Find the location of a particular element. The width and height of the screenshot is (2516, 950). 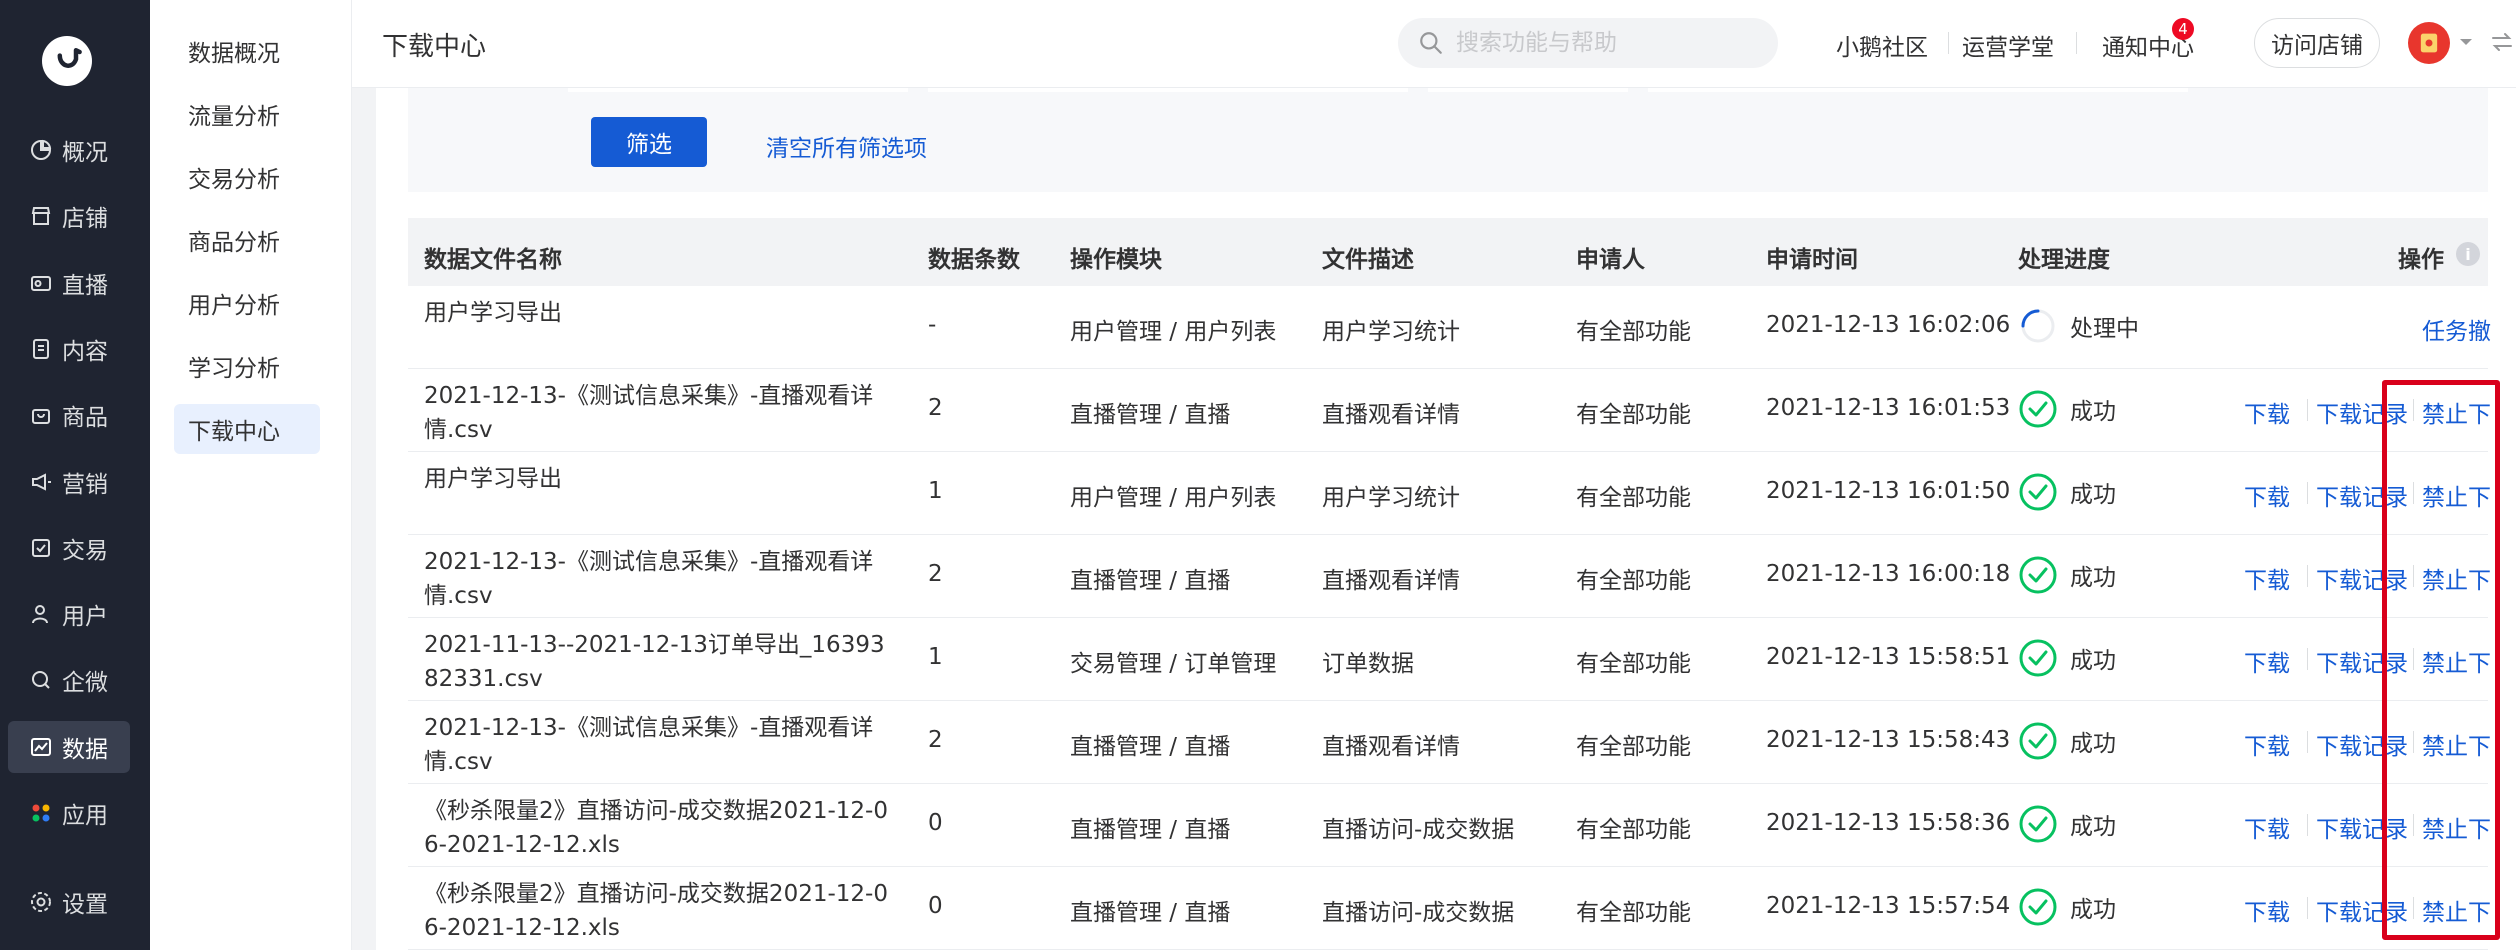

filter-button: 筛选 is located at coordinates (649, 142).